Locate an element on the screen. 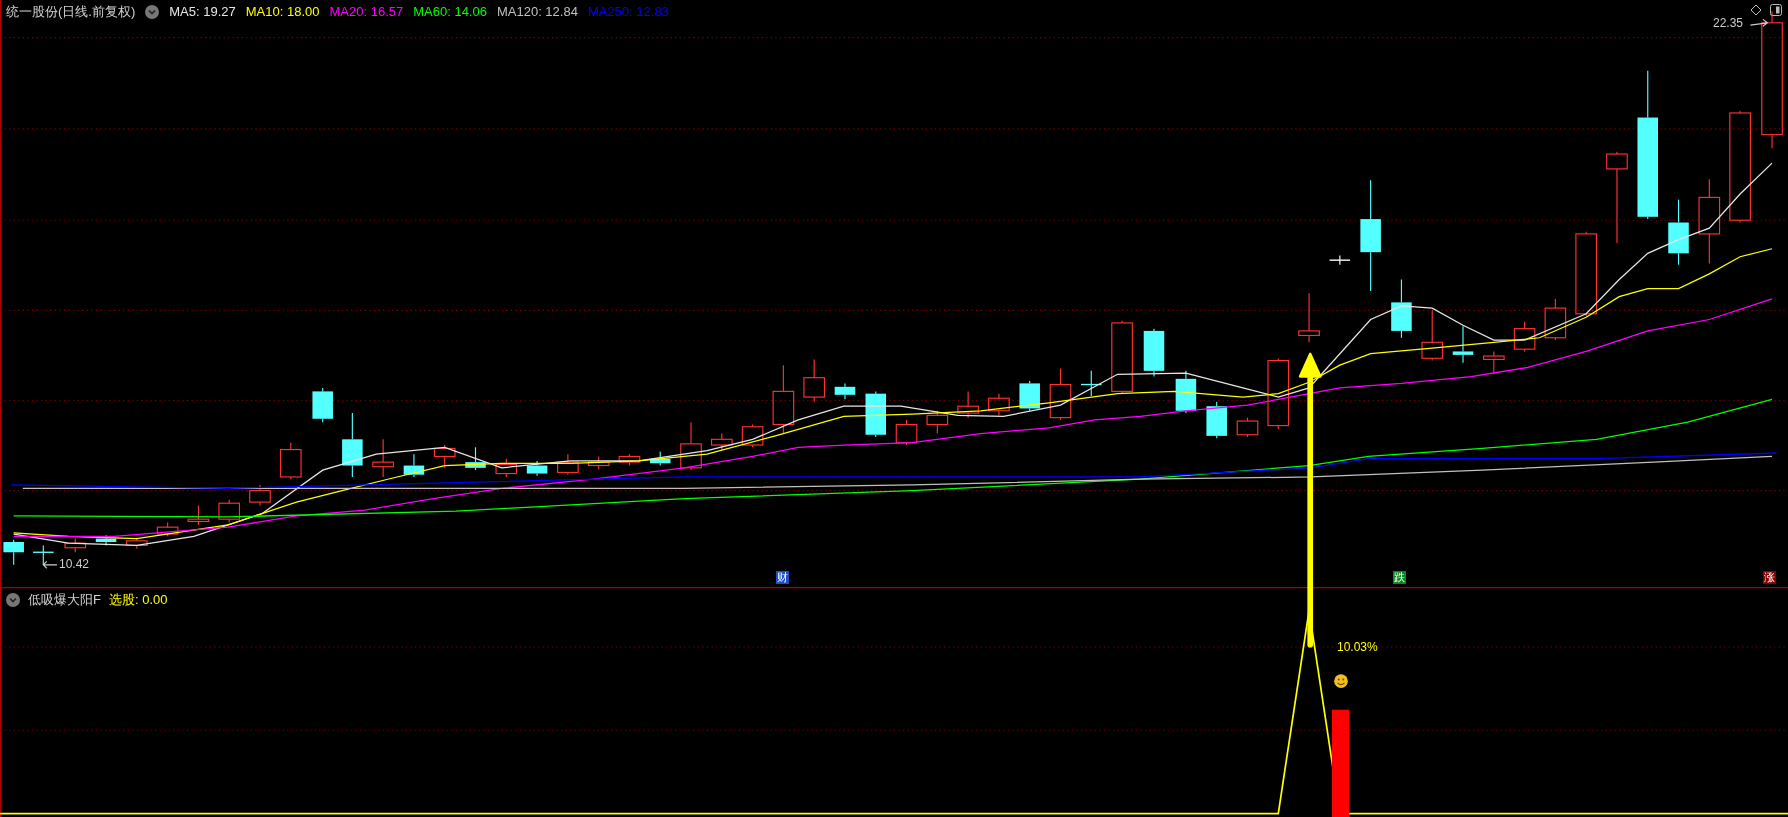  moving-average-value: MA10: 18.00 is located at coordinates (282, 12).